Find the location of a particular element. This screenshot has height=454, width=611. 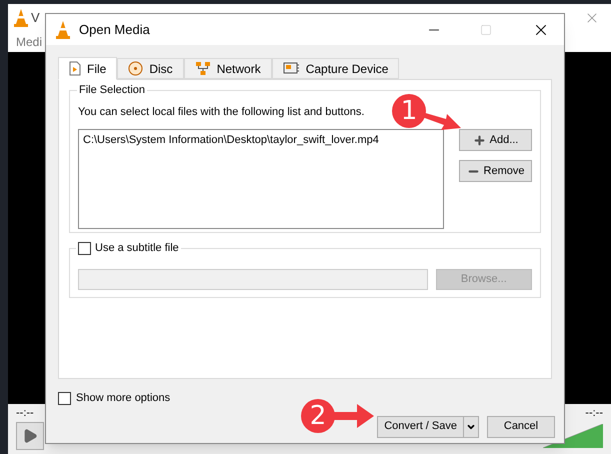

disc-icon is located at coordinates (136, 68).